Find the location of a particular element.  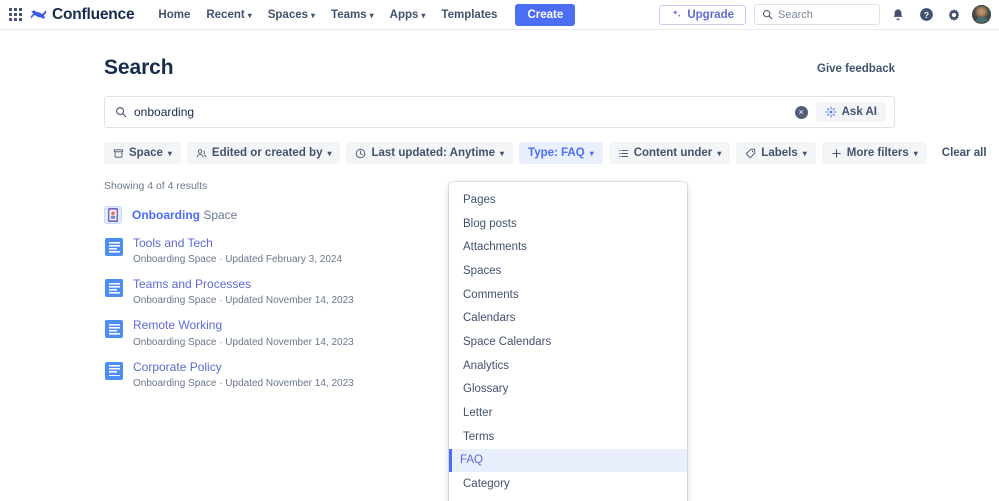

result-space-title: Onboarding Space is located at coordinates (184, 215).